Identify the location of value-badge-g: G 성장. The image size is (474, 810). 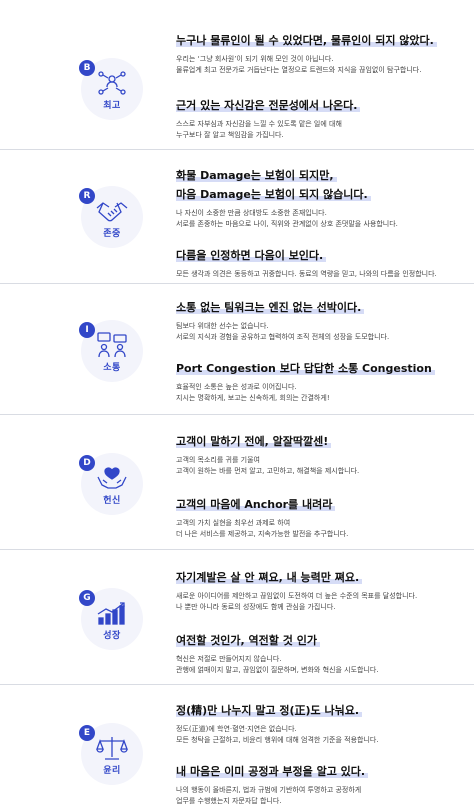
(112, 619).